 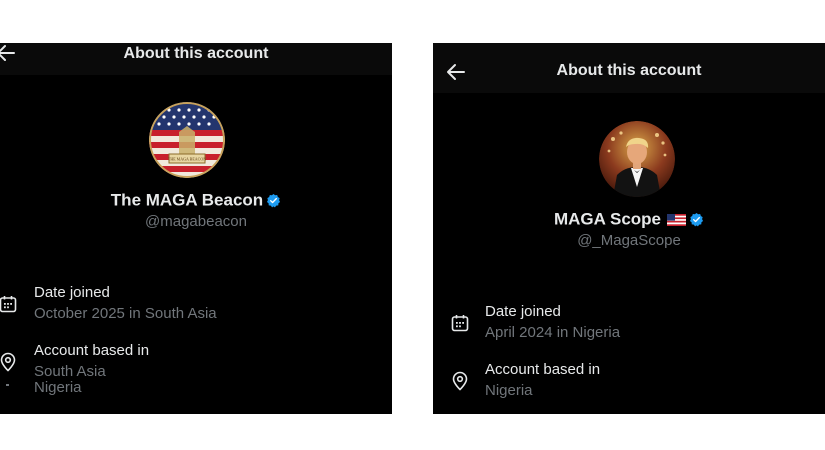 I want to click on display-name: MAGA Scope, so click(x=629, y=219).